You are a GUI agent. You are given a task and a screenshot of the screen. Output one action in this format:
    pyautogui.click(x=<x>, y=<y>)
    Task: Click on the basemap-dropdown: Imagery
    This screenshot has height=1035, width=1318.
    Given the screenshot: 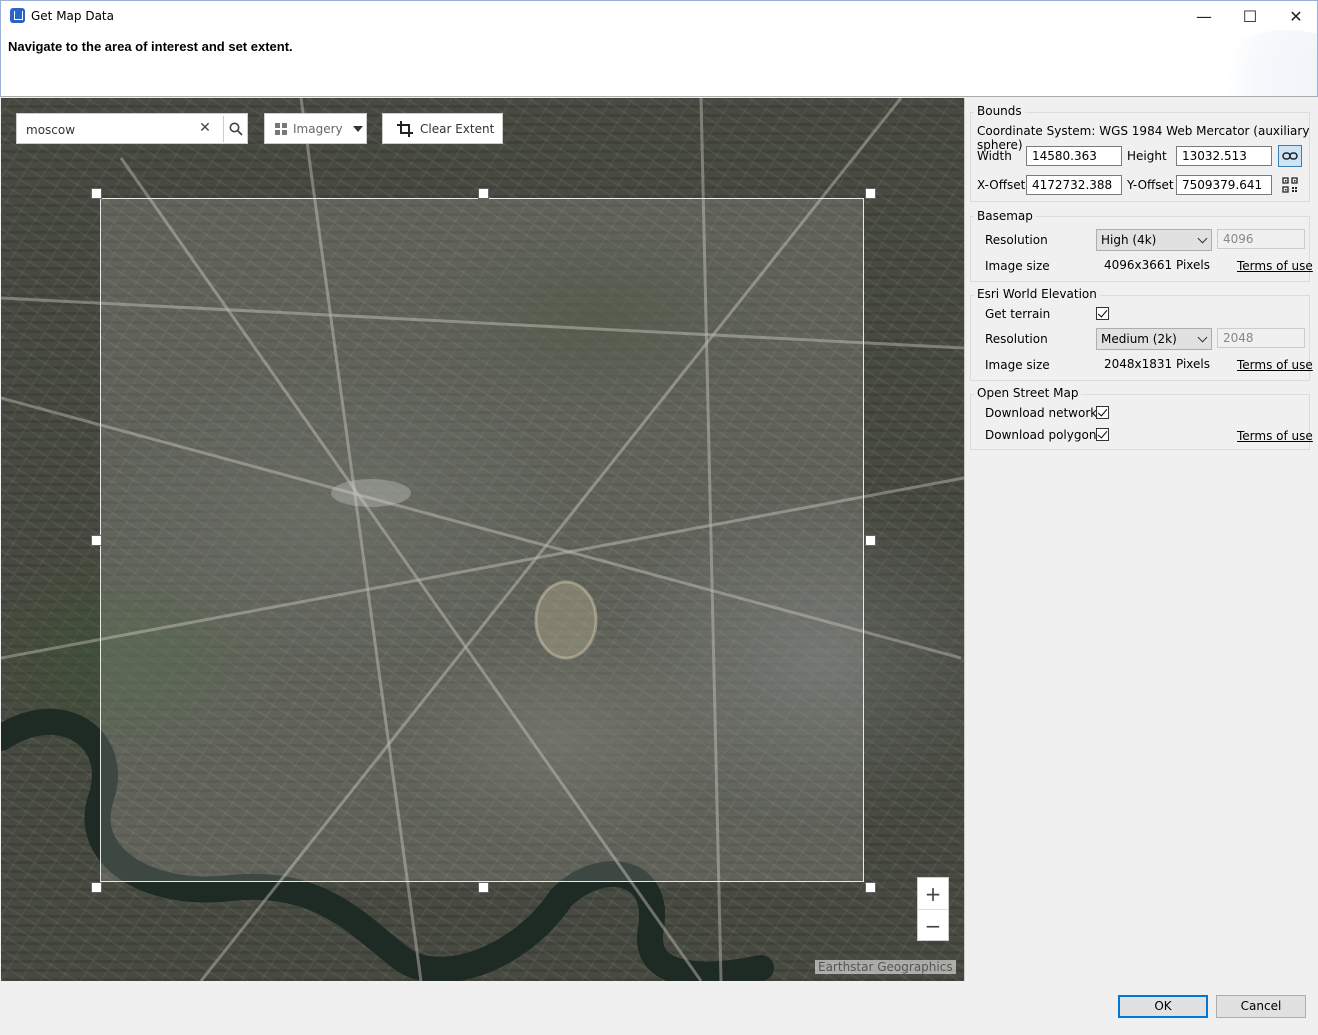 What is the action you would take?
    pyautogui.click(x=315, y=128)
    